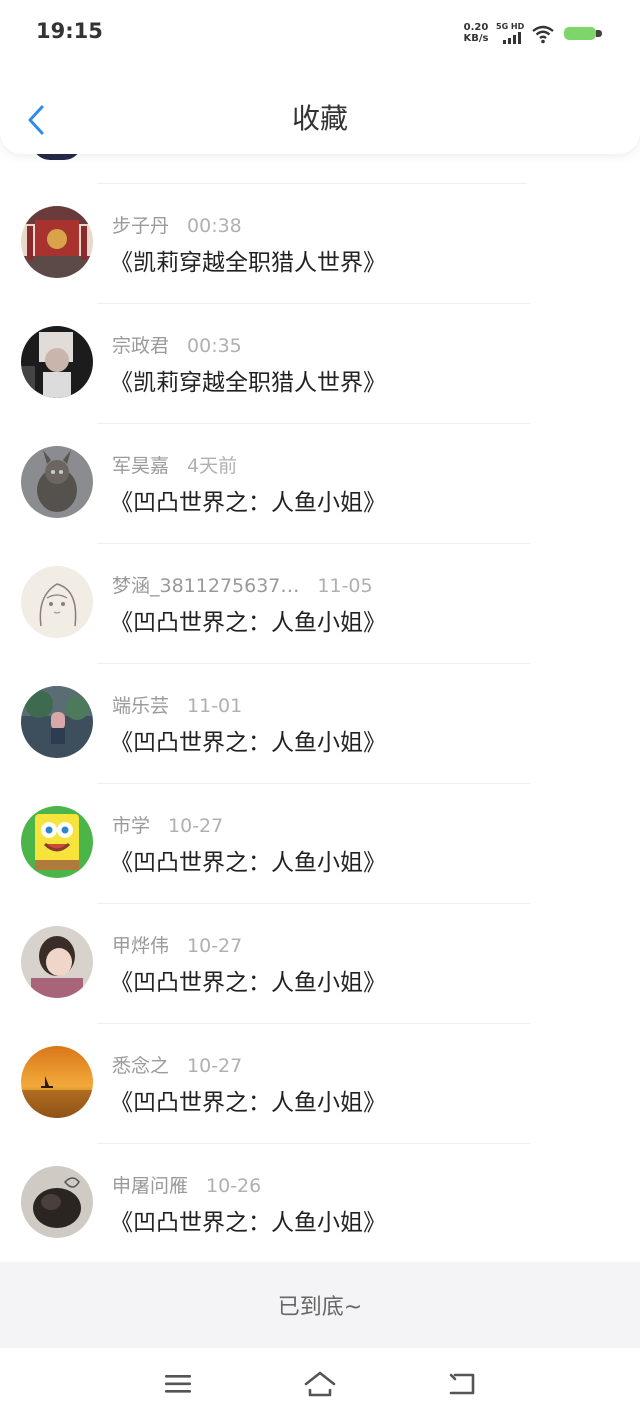 This screenshot has width=640, height=1422. I want to click on list-item: 甲烨伟 10-27 《凹凸世界之：人鱼小姐》, so click(320, 964).